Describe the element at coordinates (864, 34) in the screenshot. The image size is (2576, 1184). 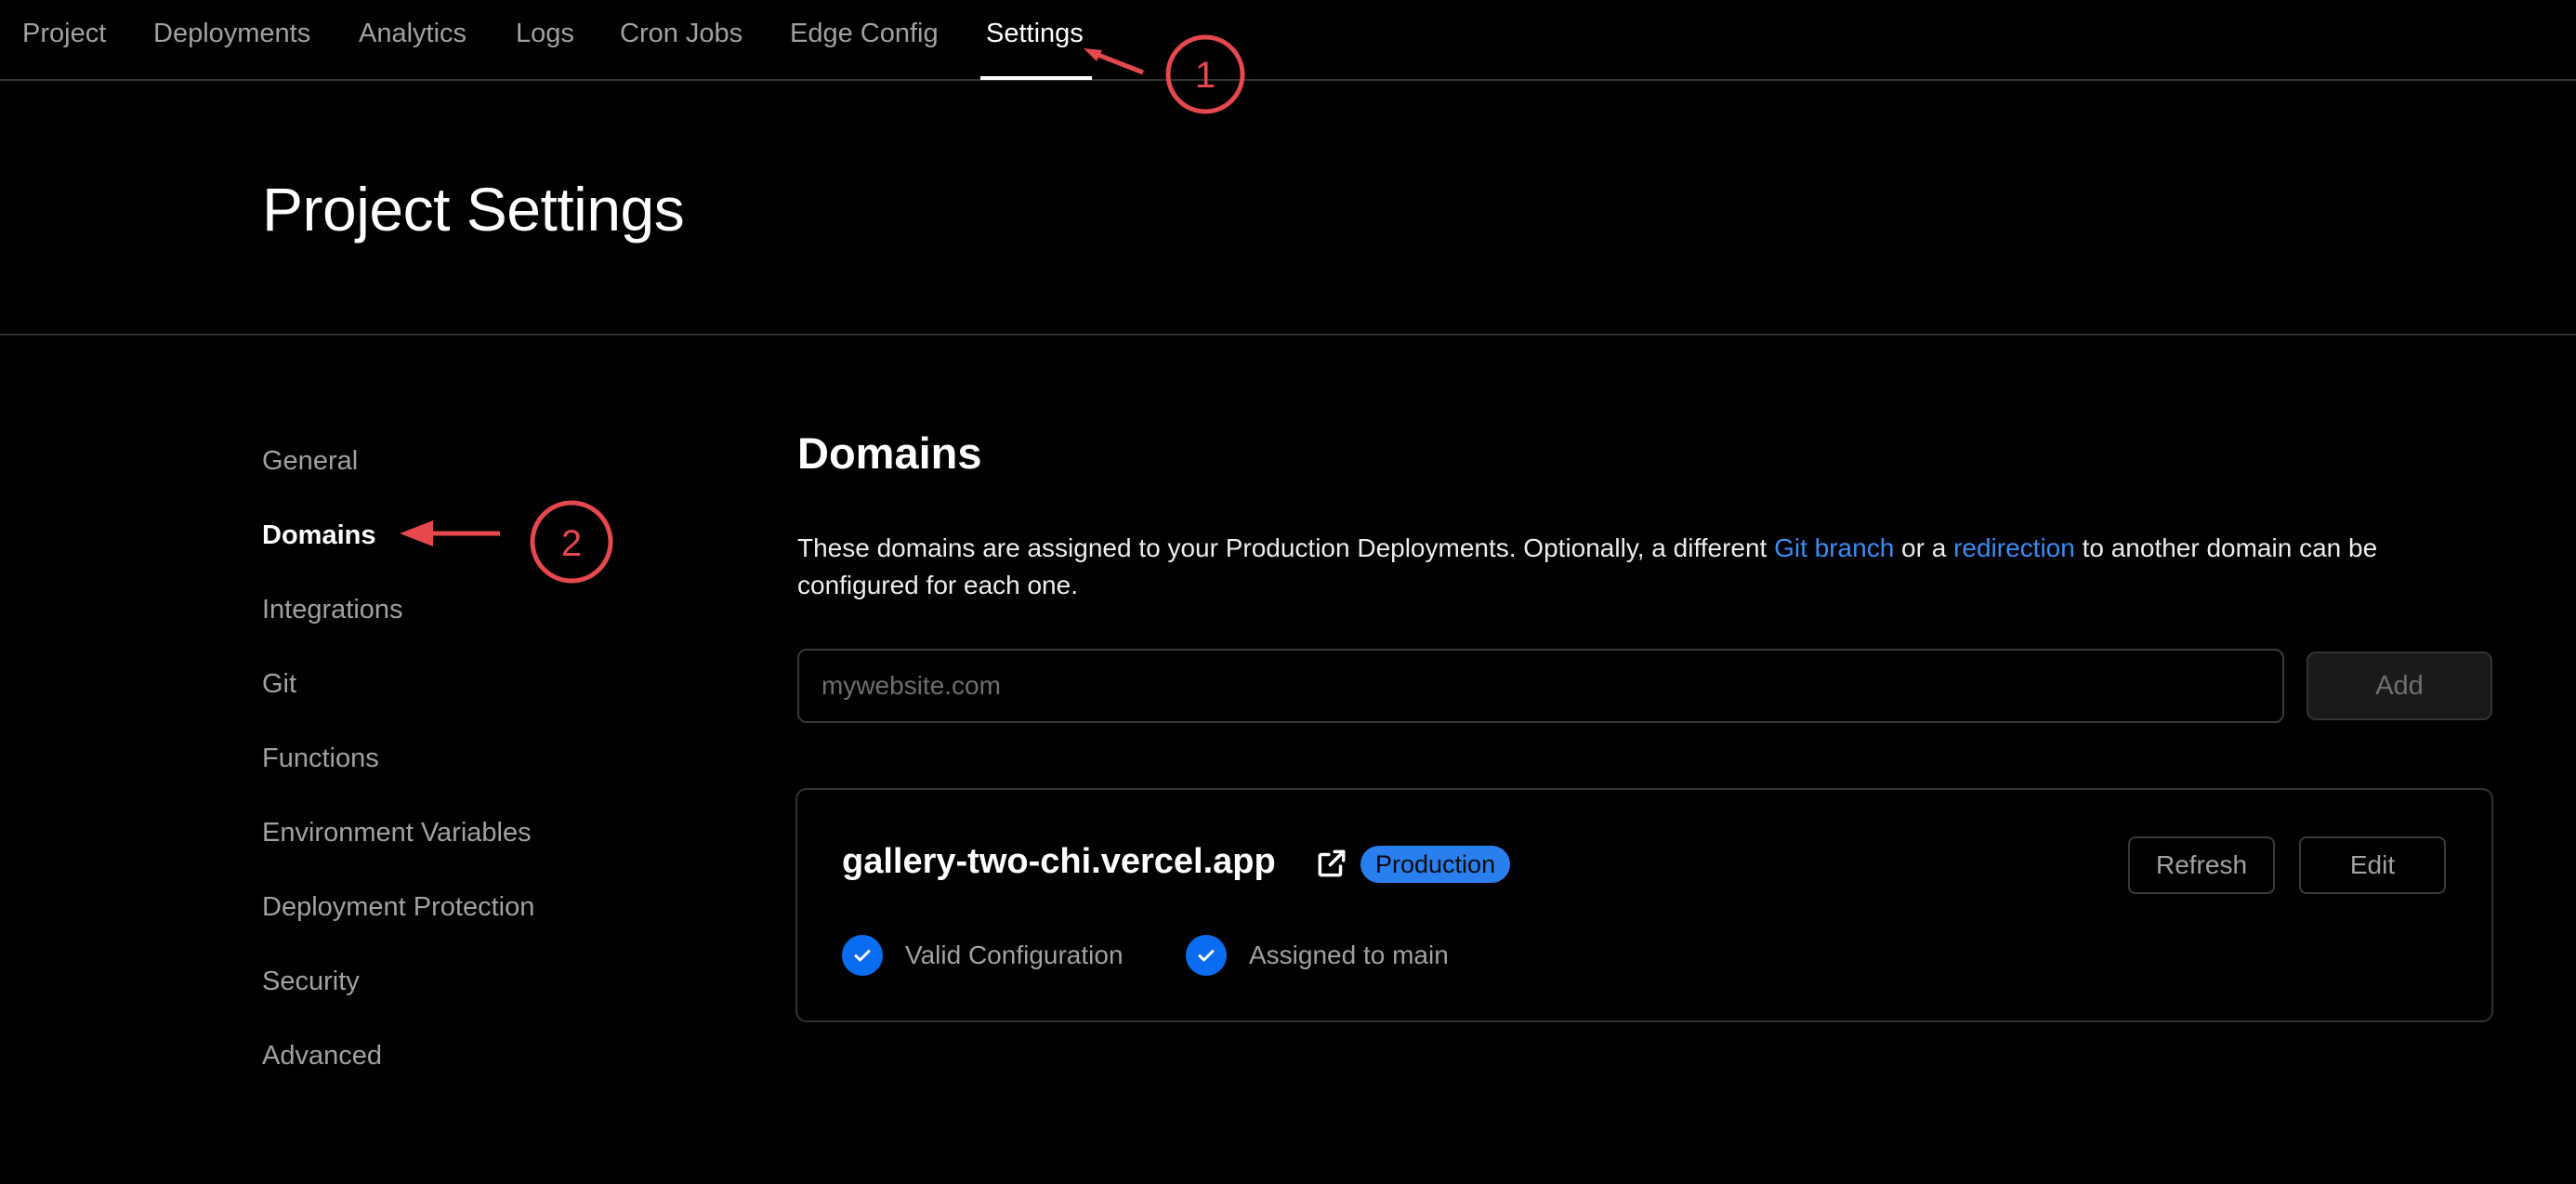
I see `tab-edge-config: Edge Config` at that location.